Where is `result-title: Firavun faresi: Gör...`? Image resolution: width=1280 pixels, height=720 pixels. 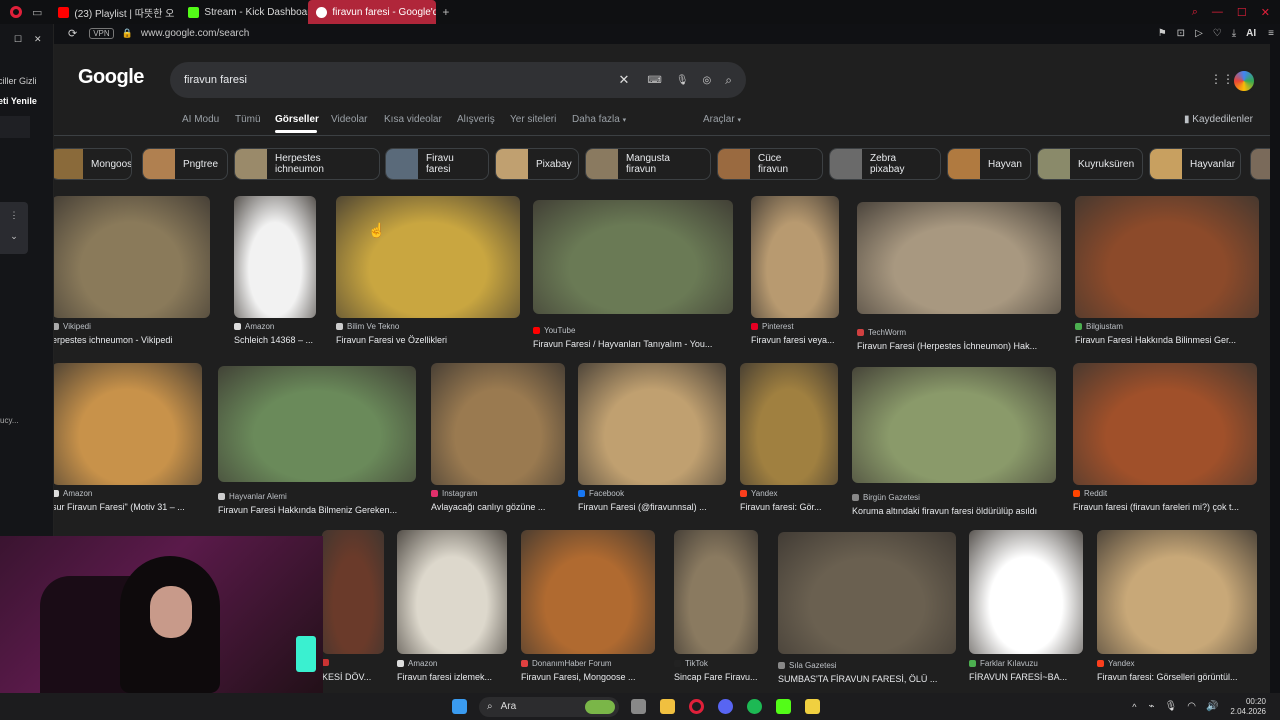
result-title: Firavun faresi: Gör... is located at coordinates (789, 507).